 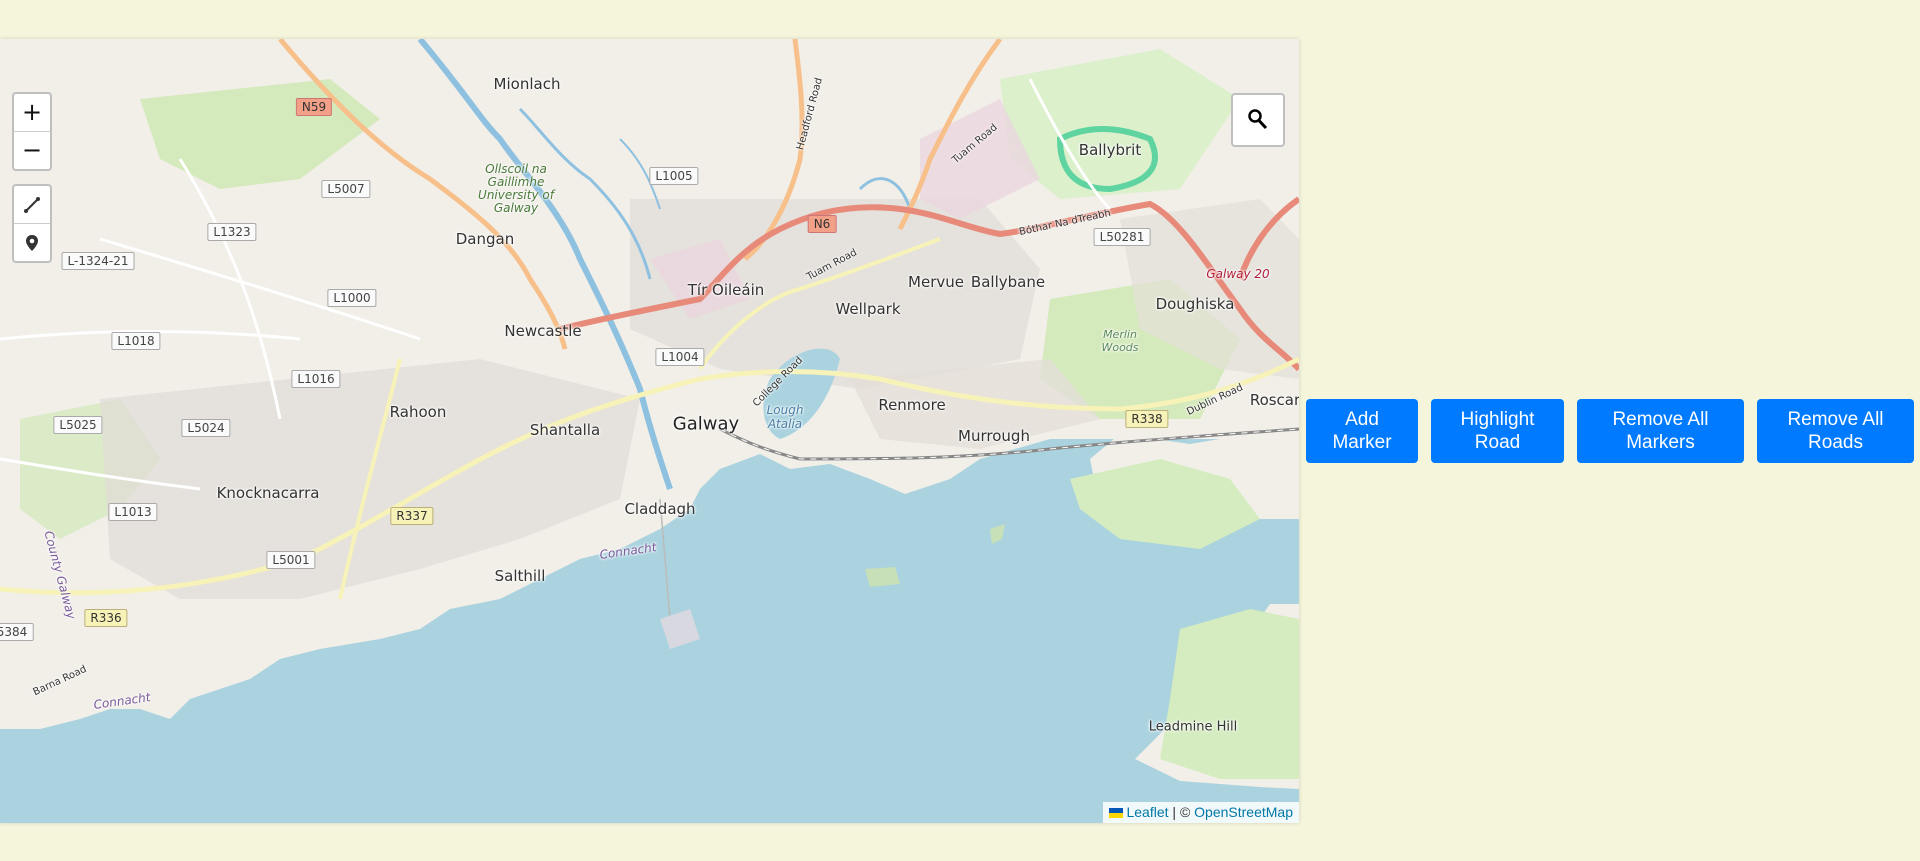 What do you see at coordinates (1122, 237) in the screenshot?
I see `road-shield-l50281: L50281` at bounding box center [1122, 237].